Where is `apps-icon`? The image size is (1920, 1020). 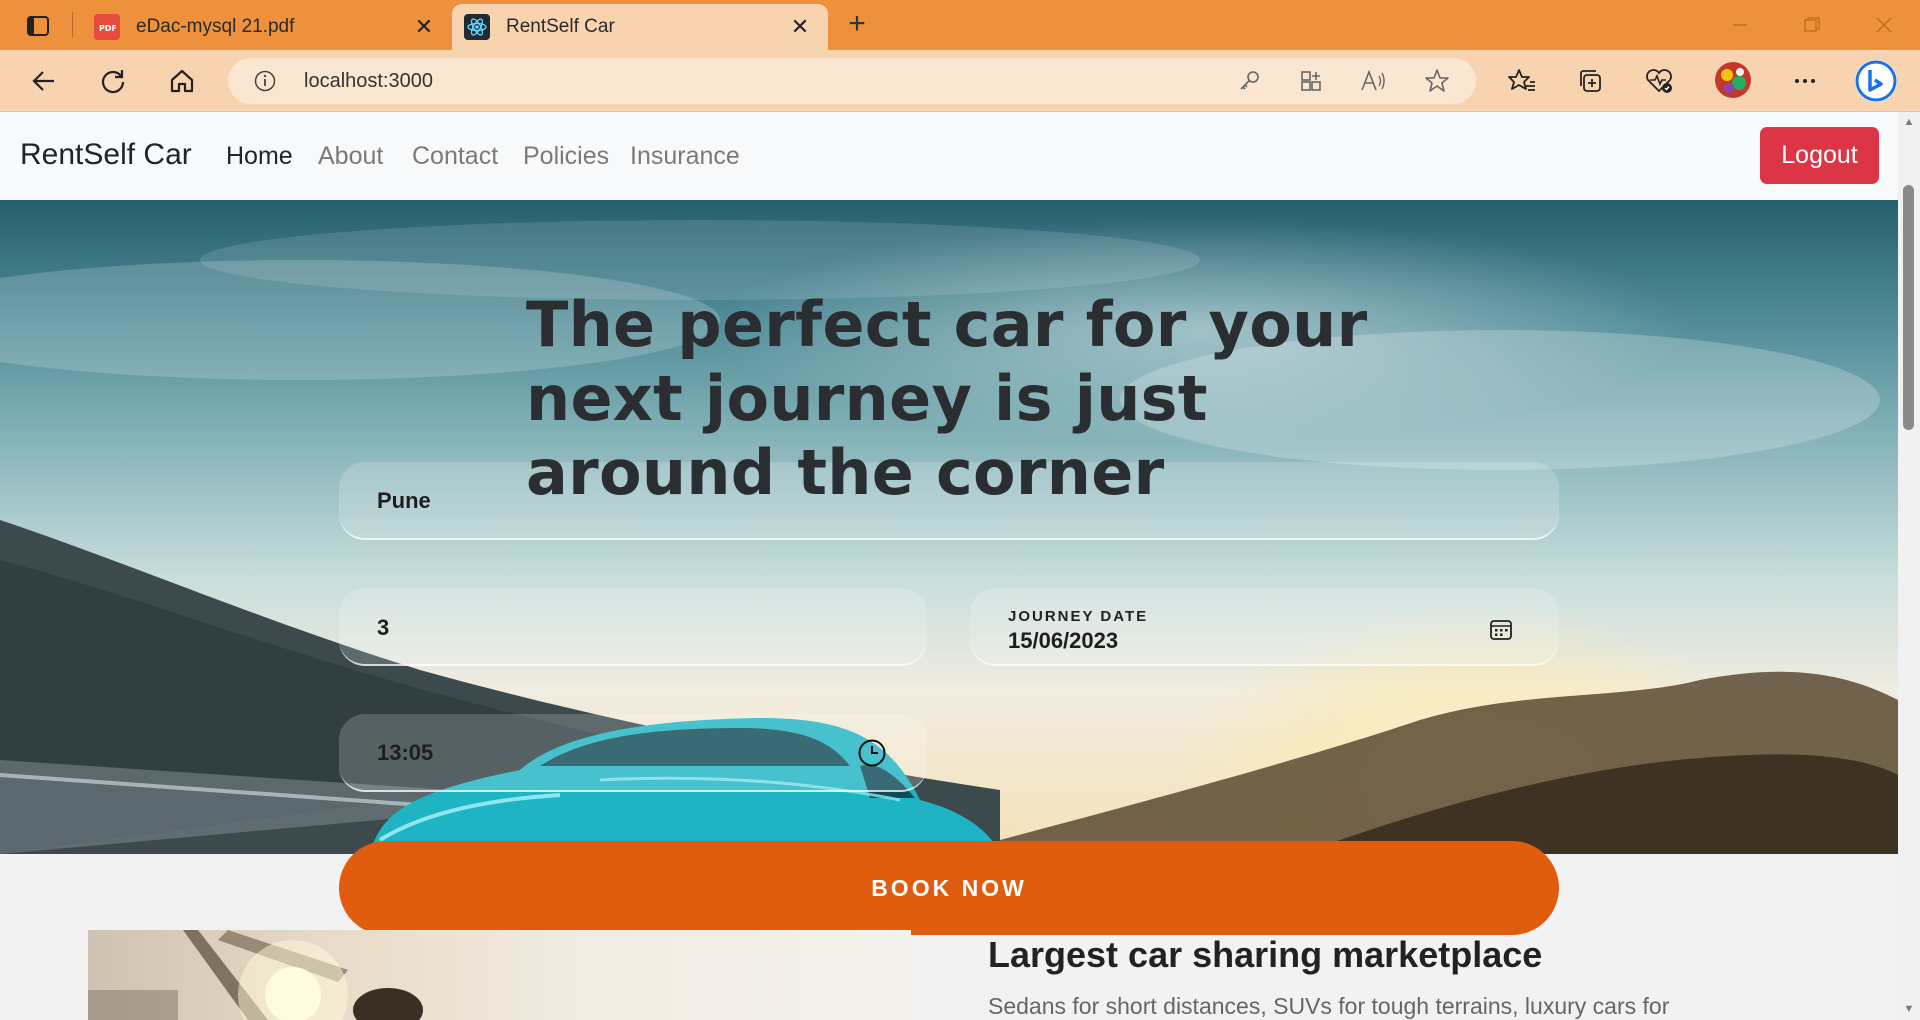 apps-icon is located at coordinates (1311, 81).